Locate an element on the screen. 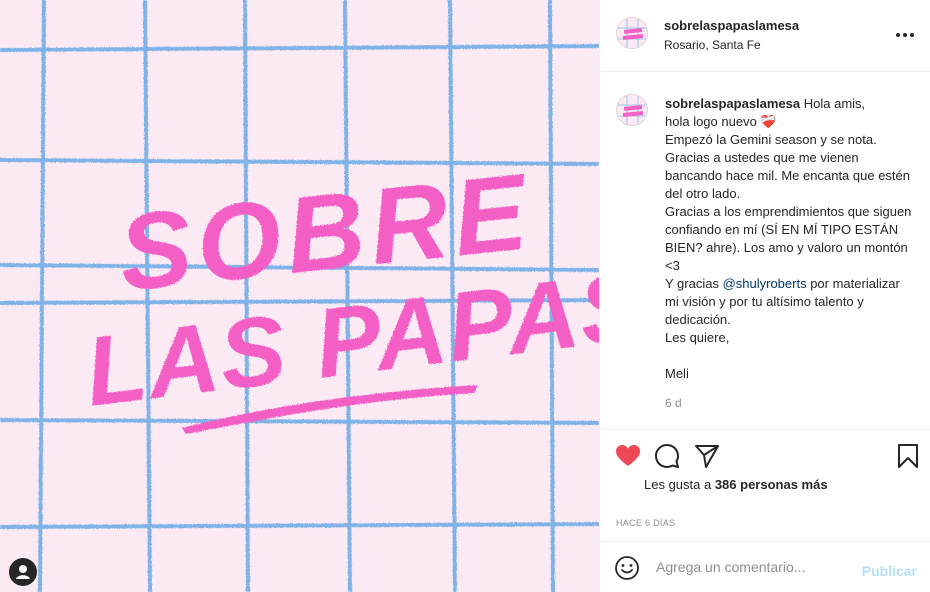 The image size is (930, 592). likes-summary: Les gusta a 386 personas más is located at coordinates (736, 484).